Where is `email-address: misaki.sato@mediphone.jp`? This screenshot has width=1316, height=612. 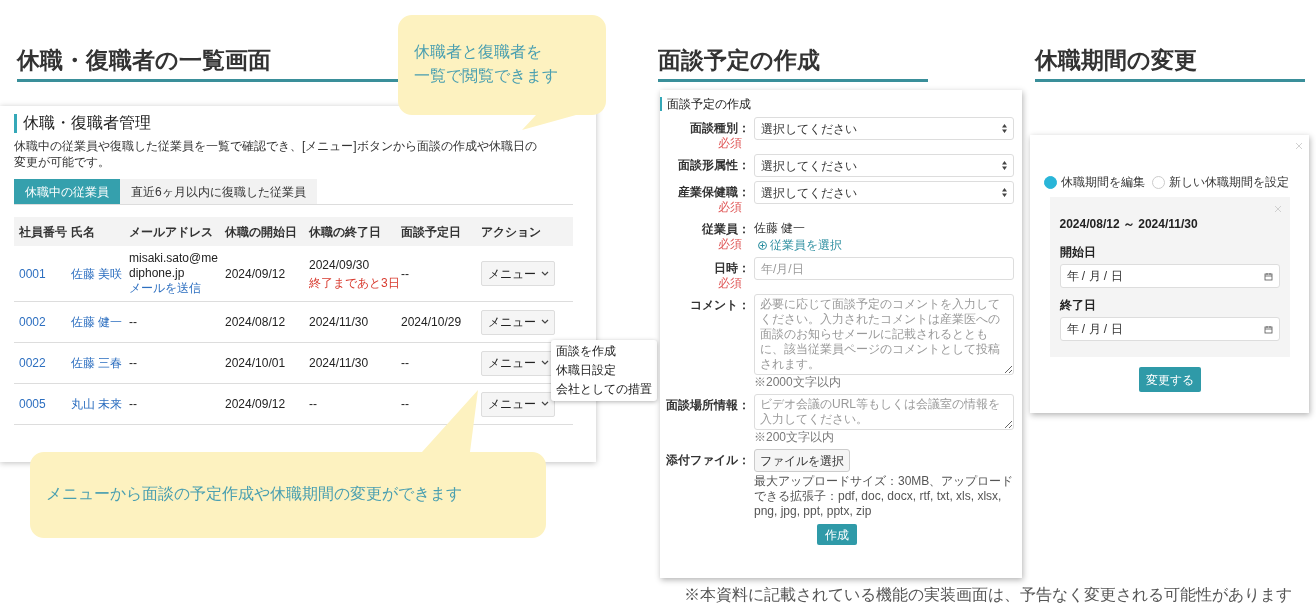
email-address: misaki.sato@mediphone.jp is located at coordinates (174, 266).